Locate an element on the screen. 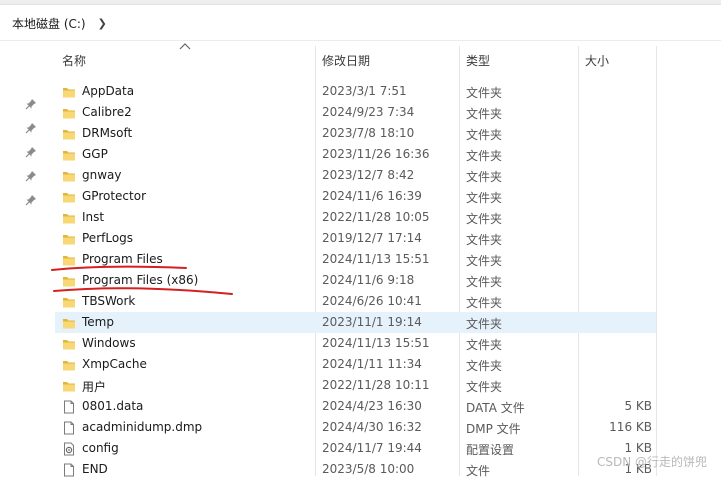 Image resolution: width=721 pixels, height=480 pixels. red-underline-annotation is located at coordinates (142, 280).